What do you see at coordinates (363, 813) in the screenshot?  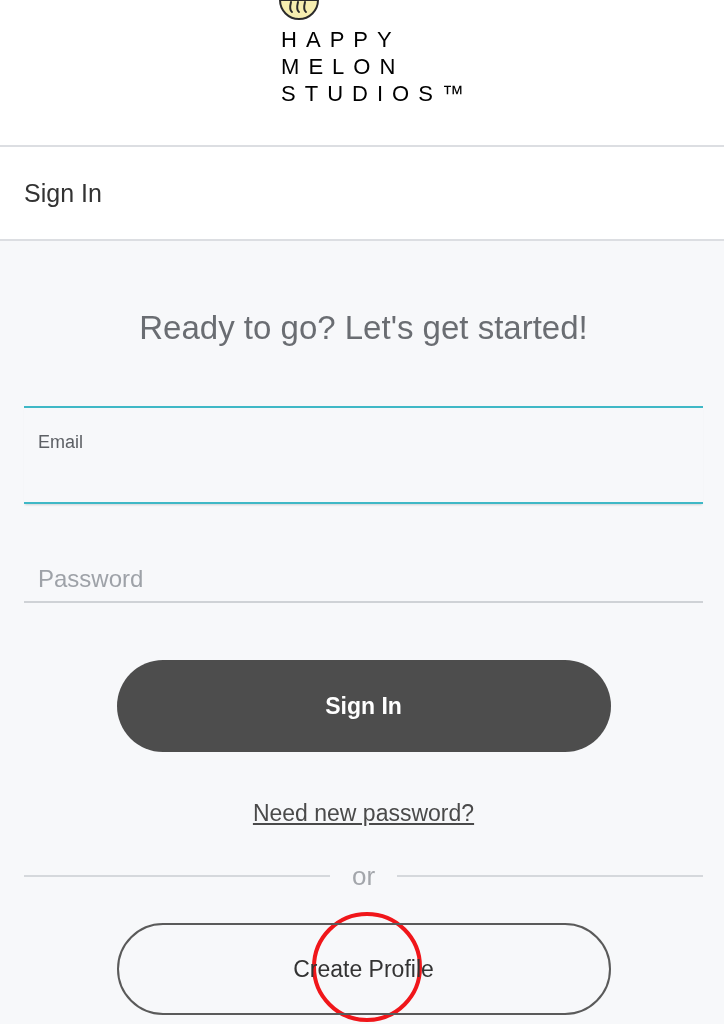 I see `reset-password-link: Need new password?` at bounding box center [363, 813].